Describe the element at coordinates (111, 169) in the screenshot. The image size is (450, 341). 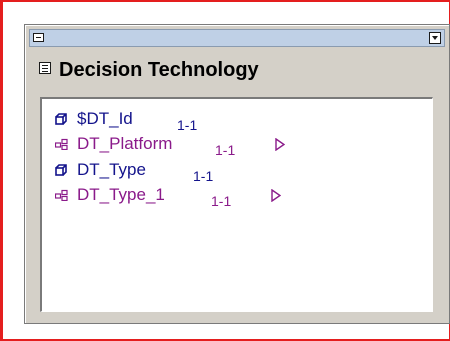
I see `attribute-name: DT_Type` at that location.